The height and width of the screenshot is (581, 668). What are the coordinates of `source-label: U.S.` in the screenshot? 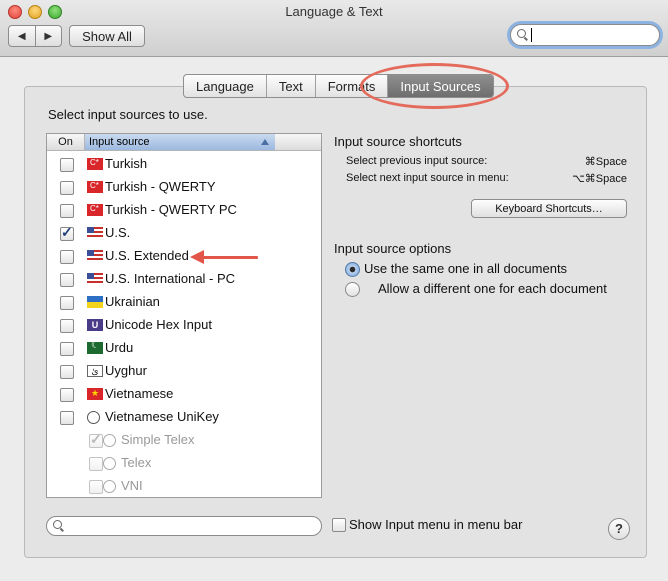 It's located at (118, 232).